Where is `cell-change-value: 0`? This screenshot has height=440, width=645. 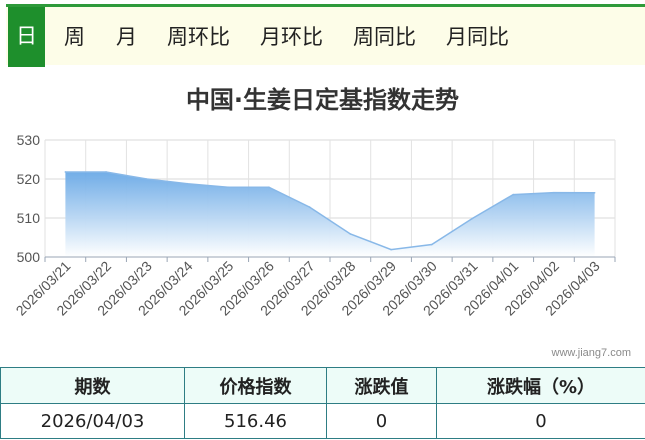 cell-change-value: 0 is located at coordinates (381, 421).